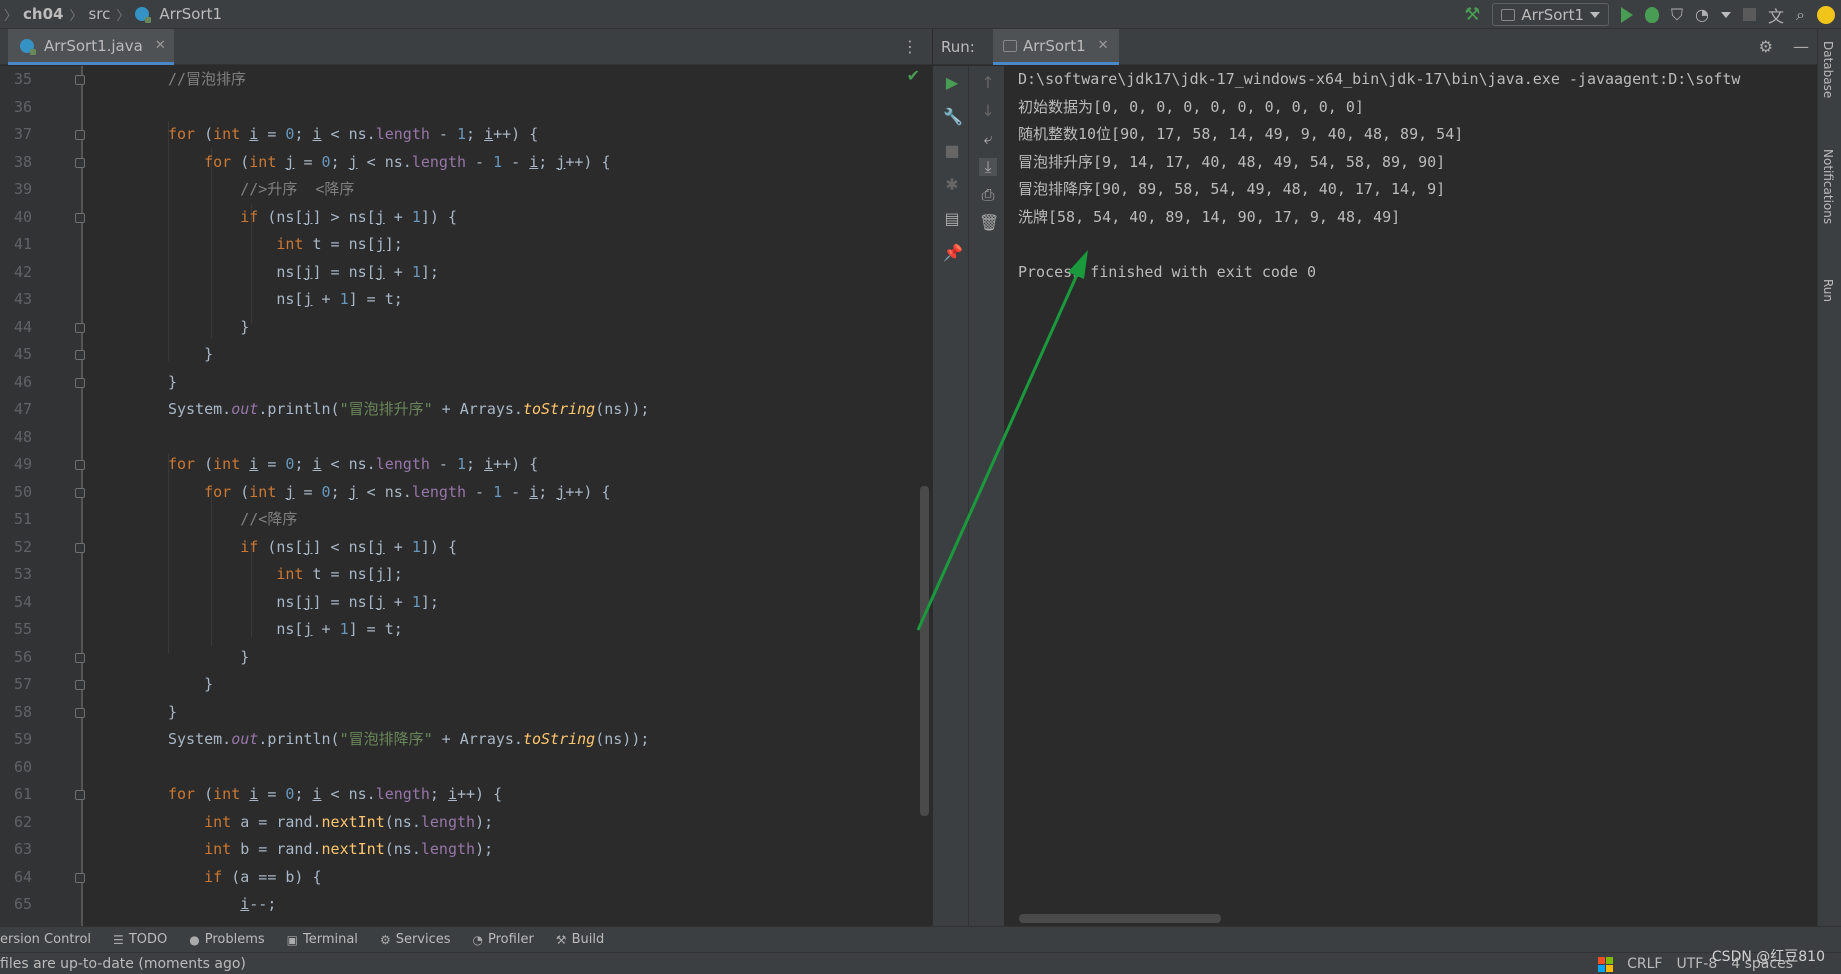  What do you see at coordinates (988, 111) in the screenshot?
I see `arrow-down-icon: ↓` at bounding box center [988, 111].